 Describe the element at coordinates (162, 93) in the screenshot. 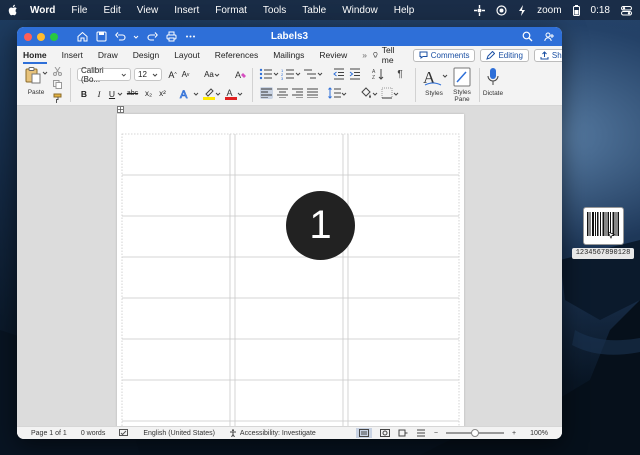

I see `superscript-button: x²` at that location.